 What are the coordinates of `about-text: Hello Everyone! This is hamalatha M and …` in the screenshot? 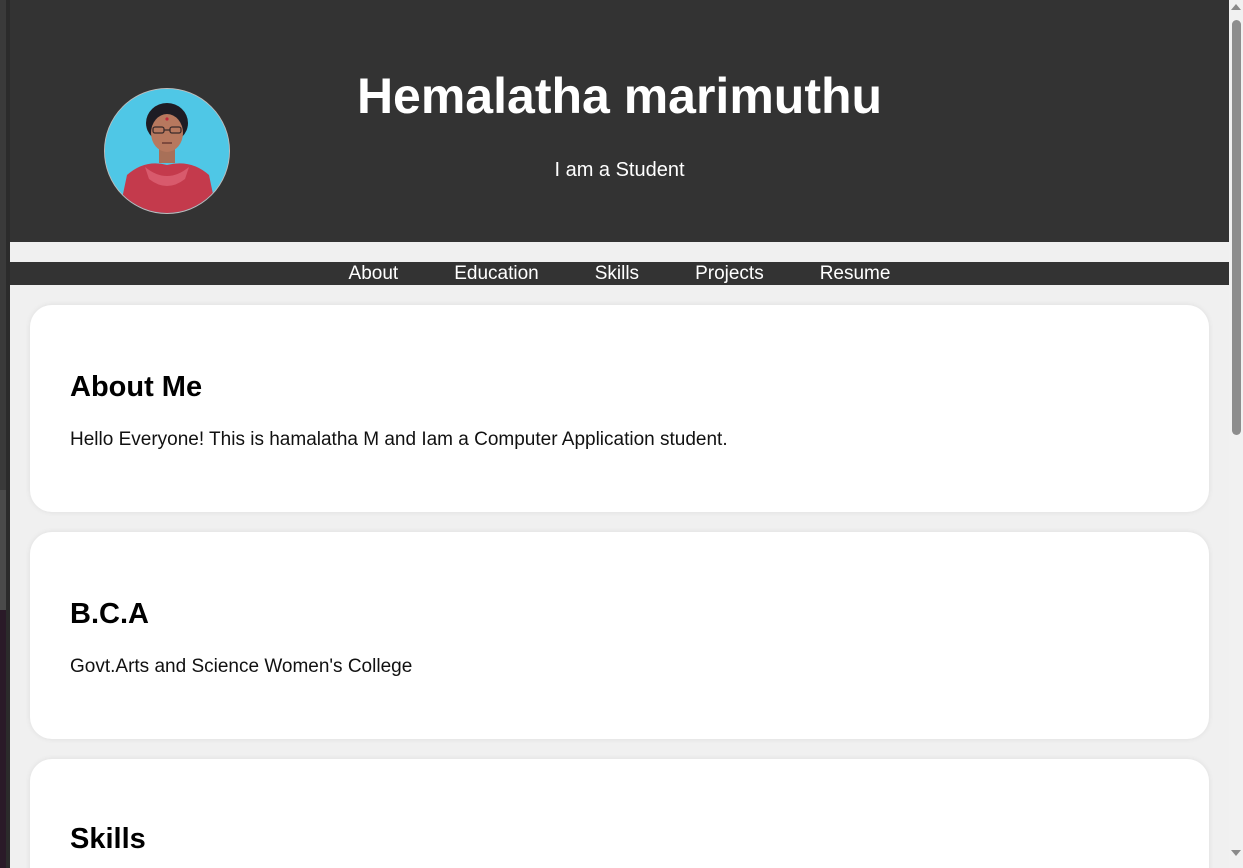 It's located at (399, 439).